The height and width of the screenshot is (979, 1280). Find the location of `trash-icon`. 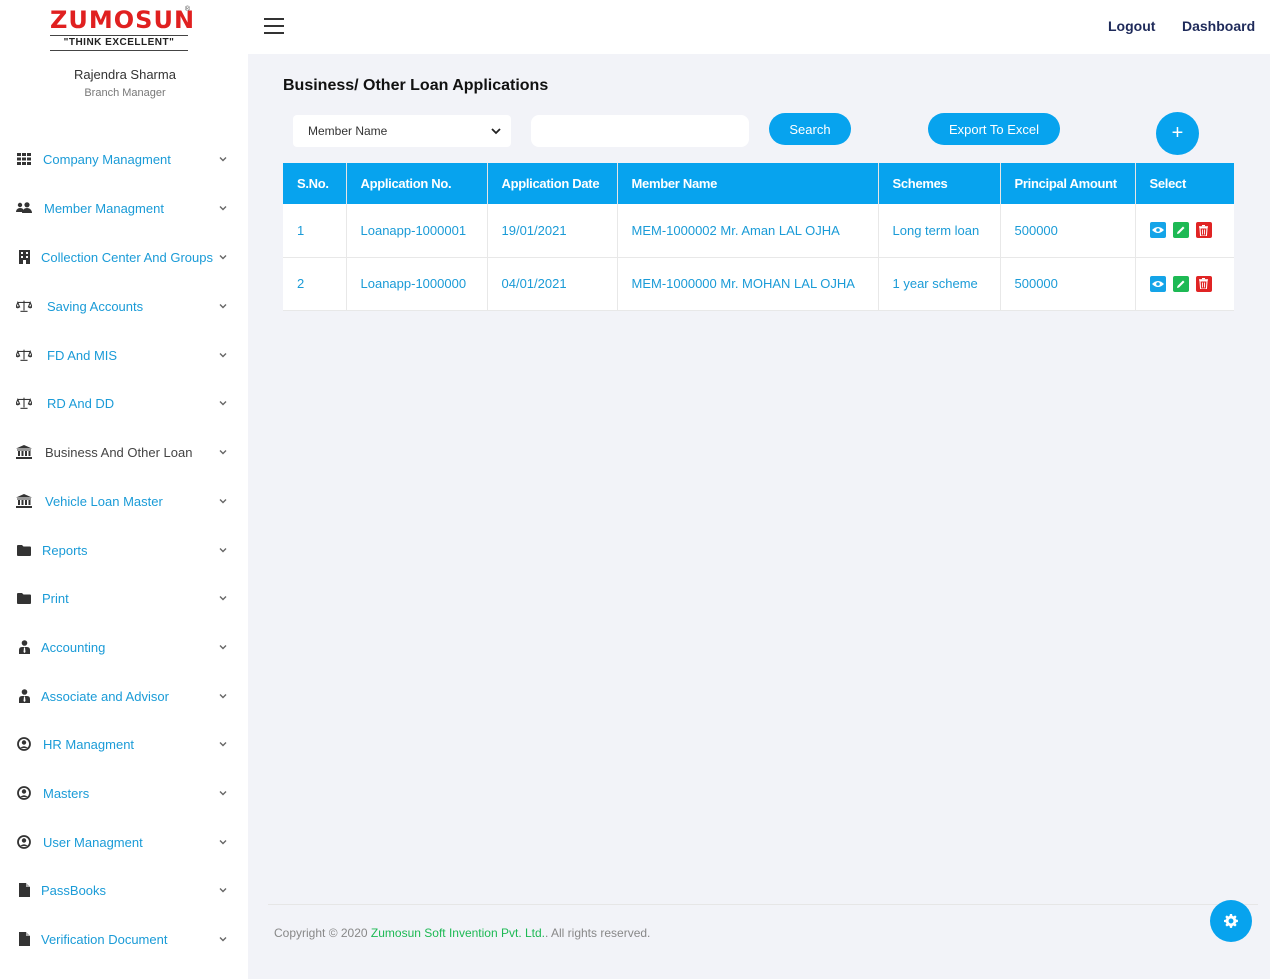

trash-icon is located at coordinates (1203, 230).